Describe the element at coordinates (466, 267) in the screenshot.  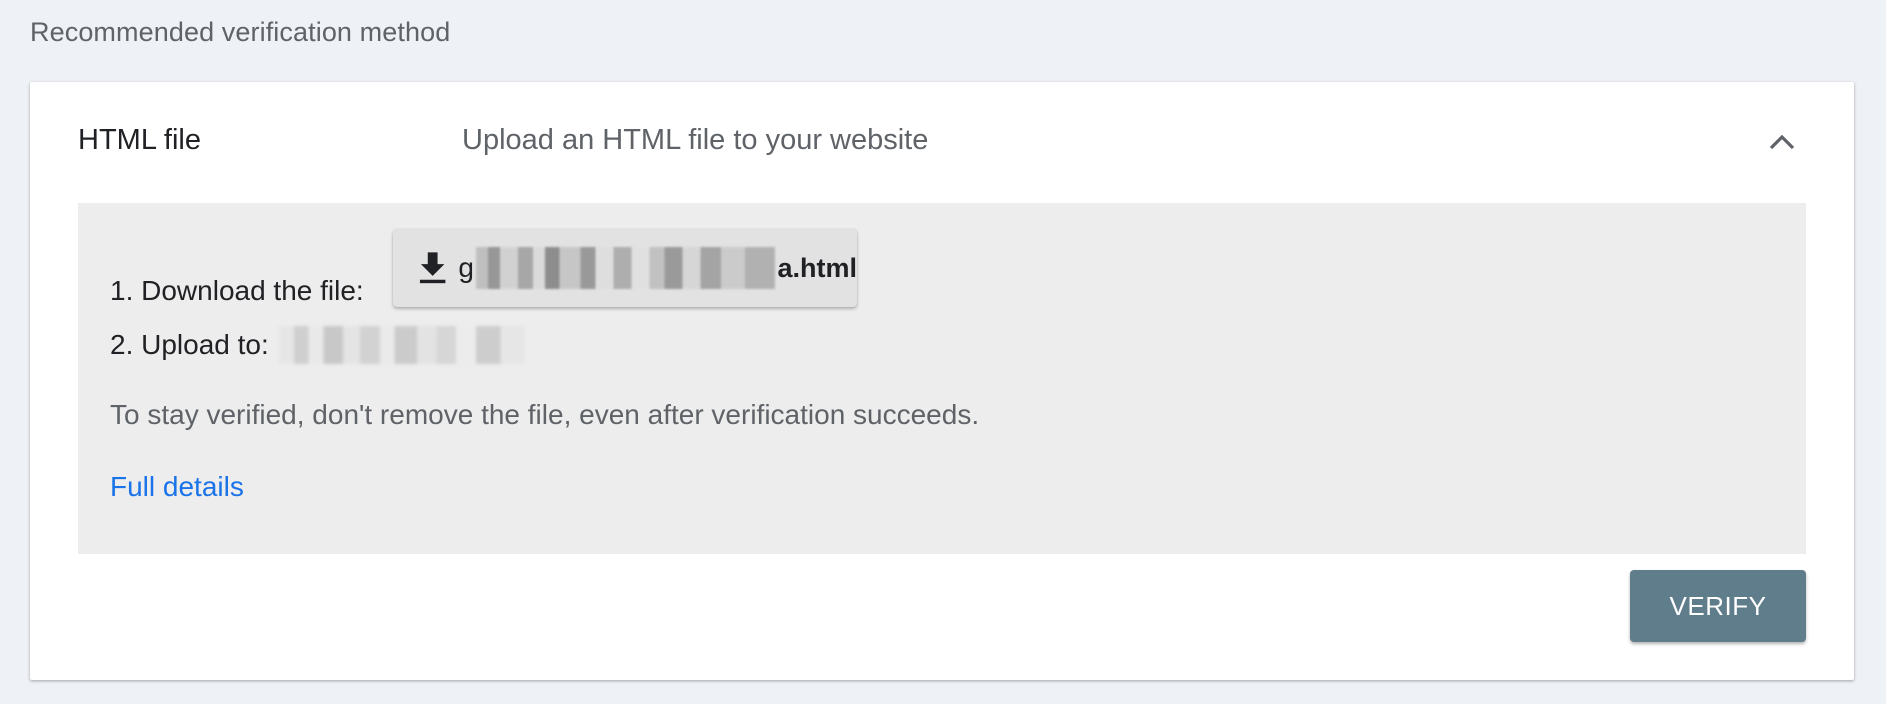
I see `file-name-start: g` at that location.